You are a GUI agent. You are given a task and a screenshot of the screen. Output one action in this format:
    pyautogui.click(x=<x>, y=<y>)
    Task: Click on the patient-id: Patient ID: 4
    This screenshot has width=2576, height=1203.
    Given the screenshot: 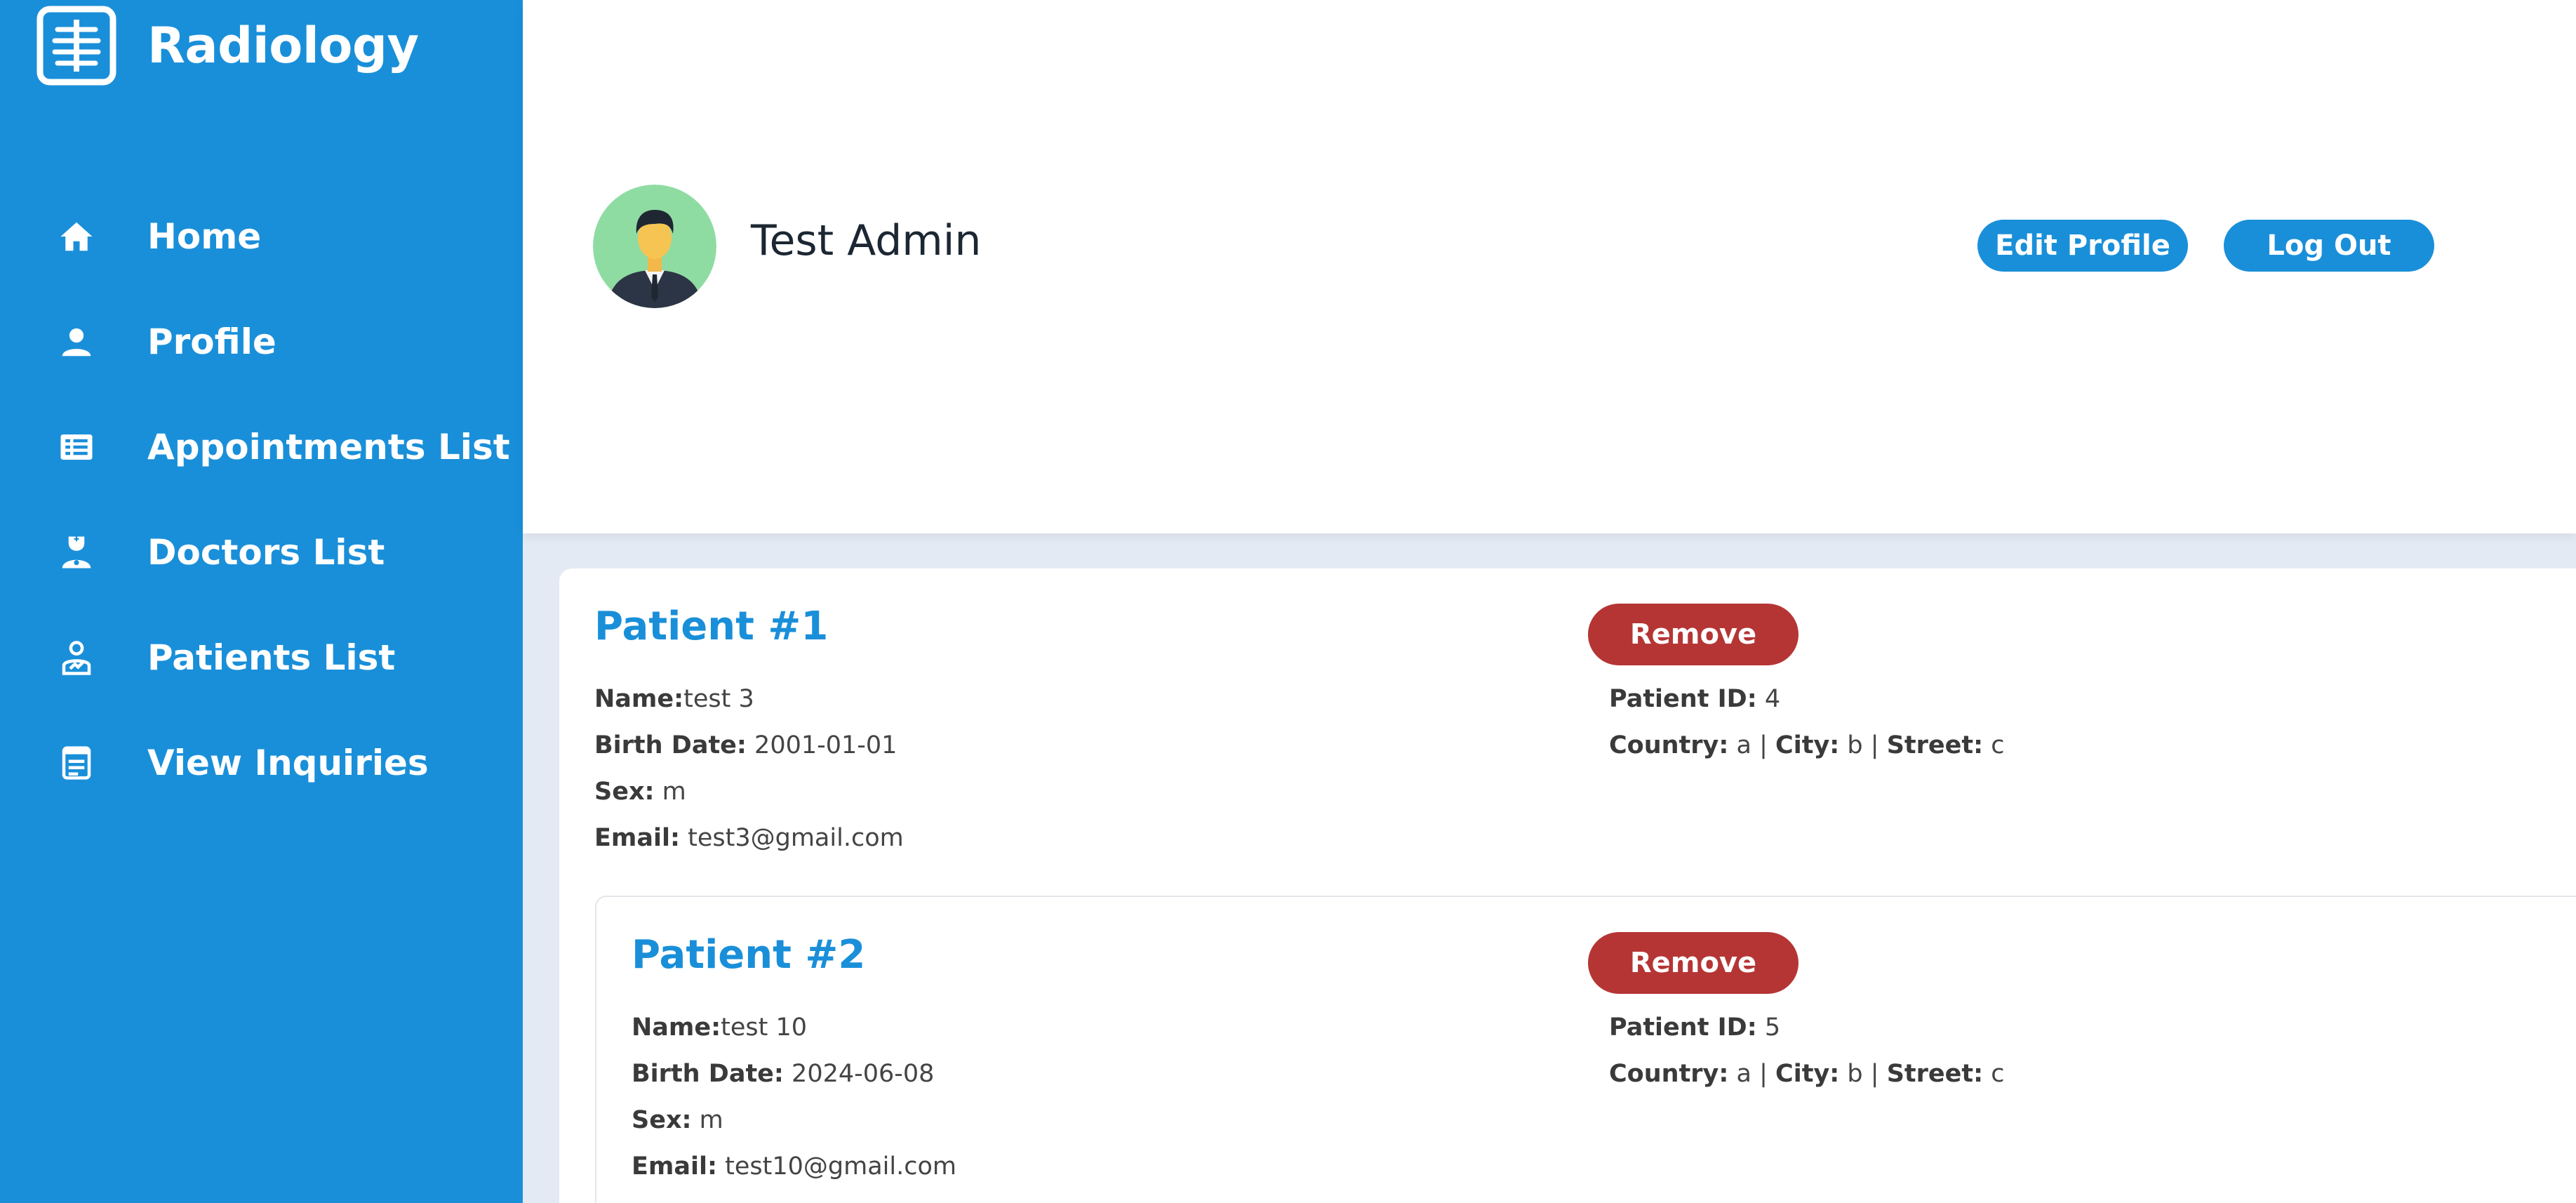 What is the action you would take?
    pyautogui.click(x=1694, y=699)
    